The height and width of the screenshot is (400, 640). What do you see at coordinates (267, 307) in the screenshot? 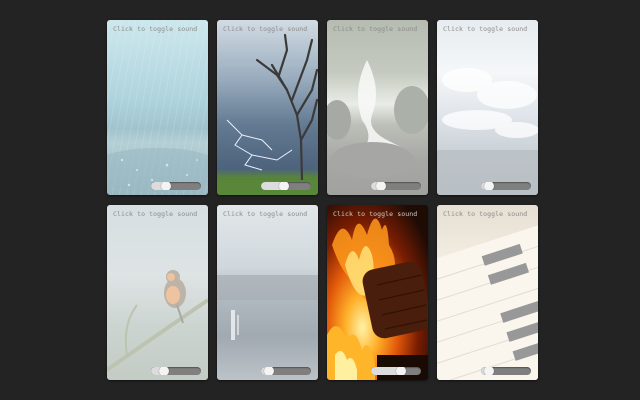
I see `lake-icon` at bounding box center [267, 307].